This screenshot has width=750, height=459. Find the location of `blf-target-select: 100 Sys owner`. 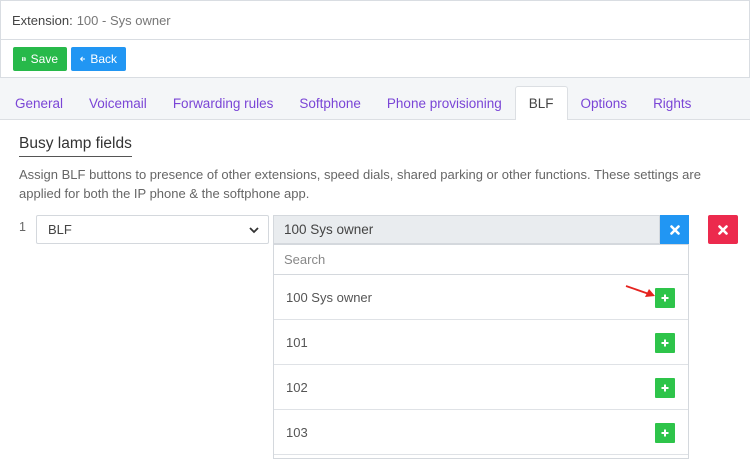

blf-target-select: 100 Sys owner is located at coordinates (466, 229).